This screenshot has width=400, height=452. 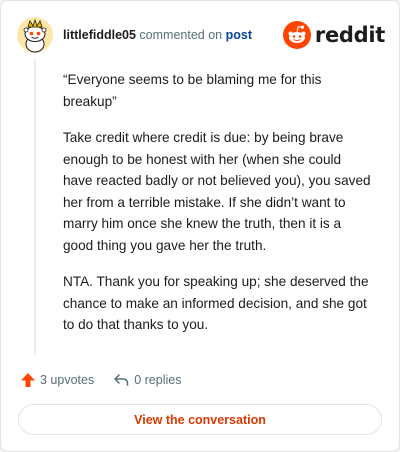 I want to click on upvote-button: 3 upvotes, so click(x=56, y=380).